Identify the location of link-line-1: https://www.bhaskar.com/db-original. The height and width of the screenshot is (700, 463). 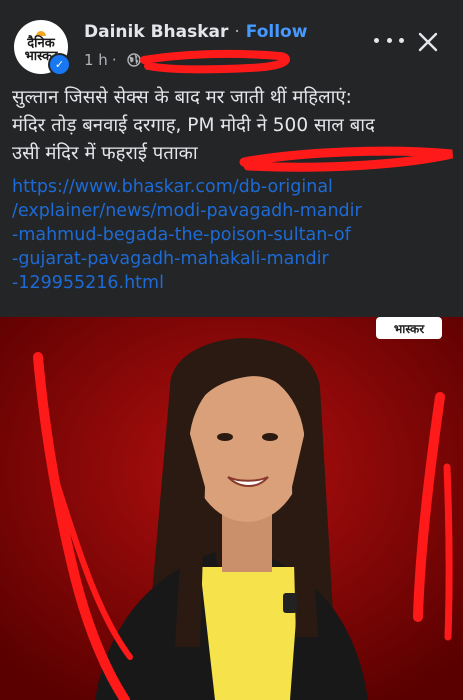
(234, 187).